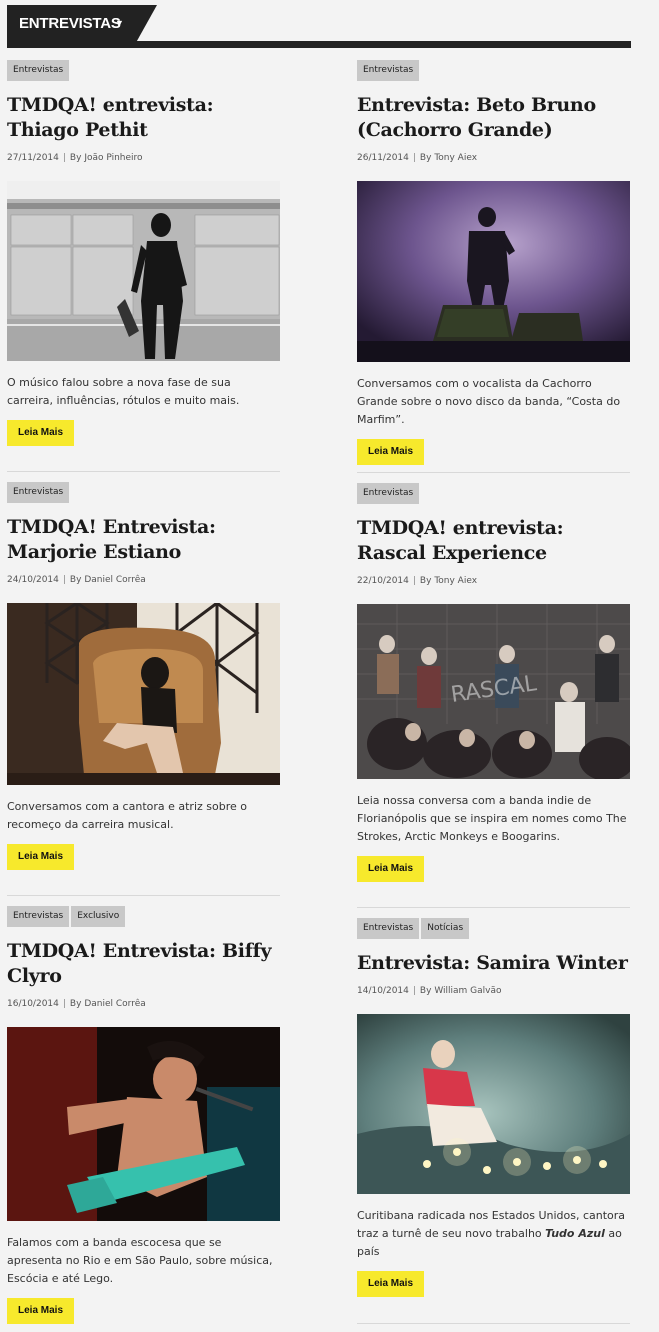 The width and height of the screenshot is (659, 1332). Describe the element at coordinates (383, 991) in the screenshot. I see `post-date: 14/10/2014` at that location.